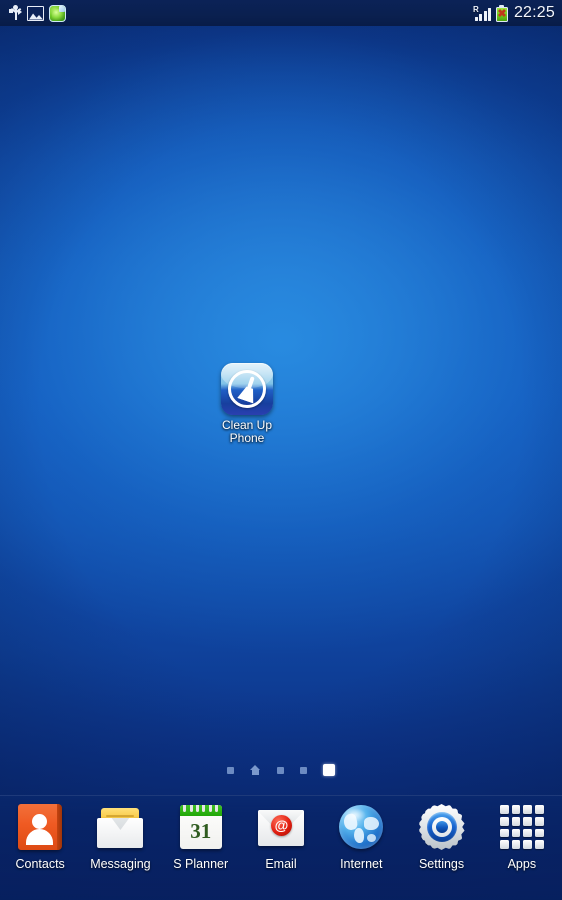  I want to click on gear-icon, so click(442, 827).